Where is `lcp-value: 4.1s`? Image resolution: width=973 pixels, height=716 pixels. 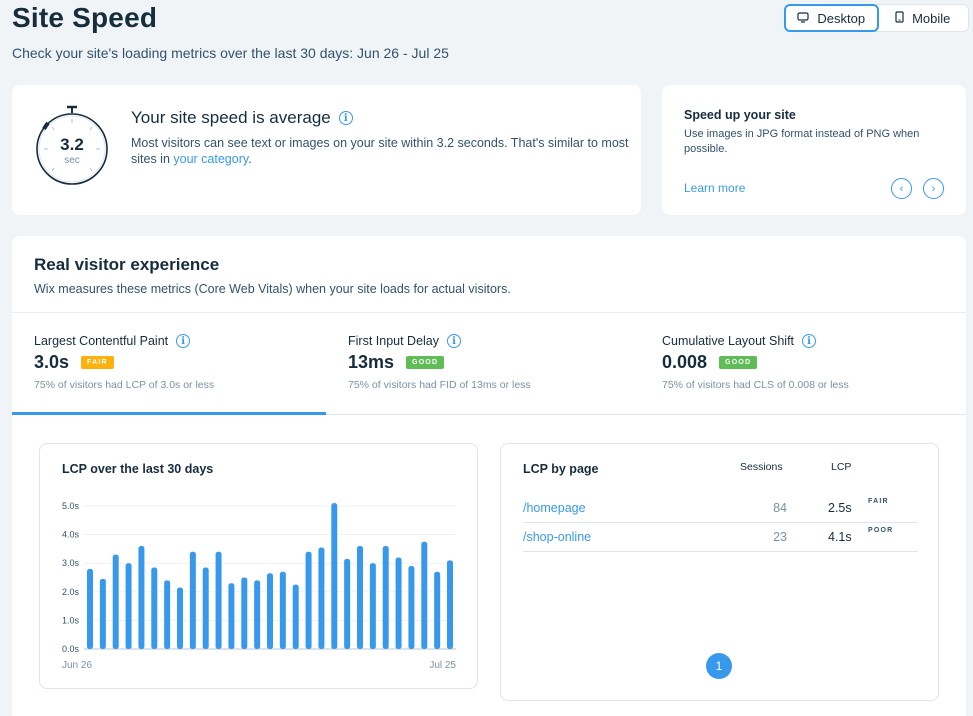
lcp-value: 4.1s is located at coordinates (840, 537).